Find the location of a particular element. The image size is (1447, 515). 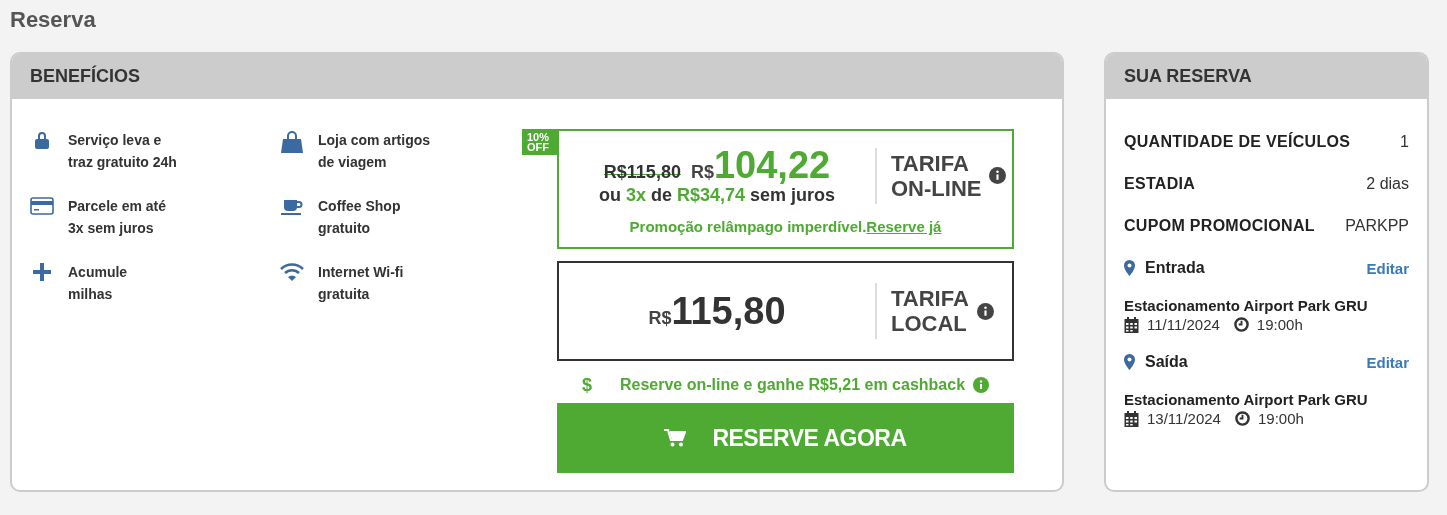

reserve-button: RESERVE AGORA is located at coordinates (785, 438).